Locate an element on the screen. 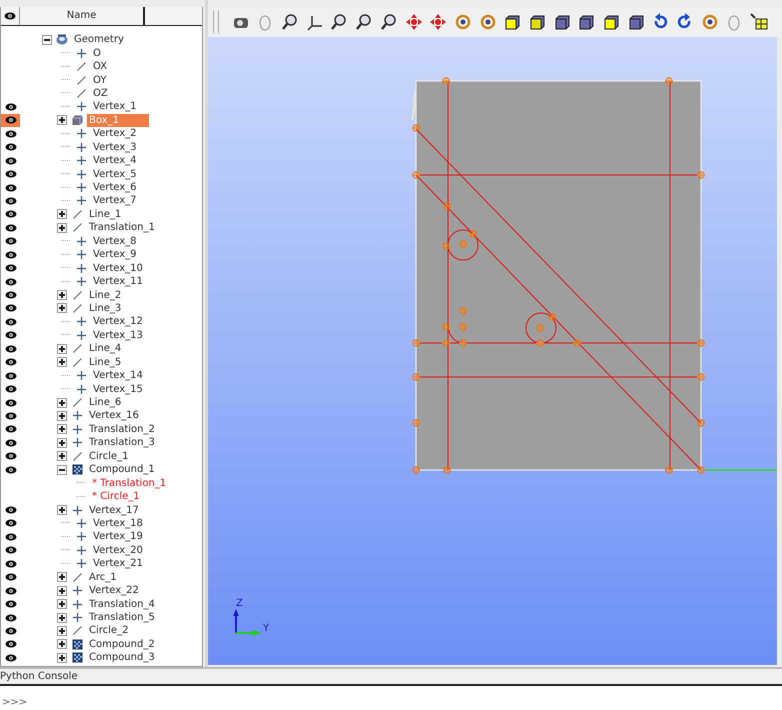 The image size is (782, 710). tree-item: * Circle_1 is located at coordinates (116, 497).